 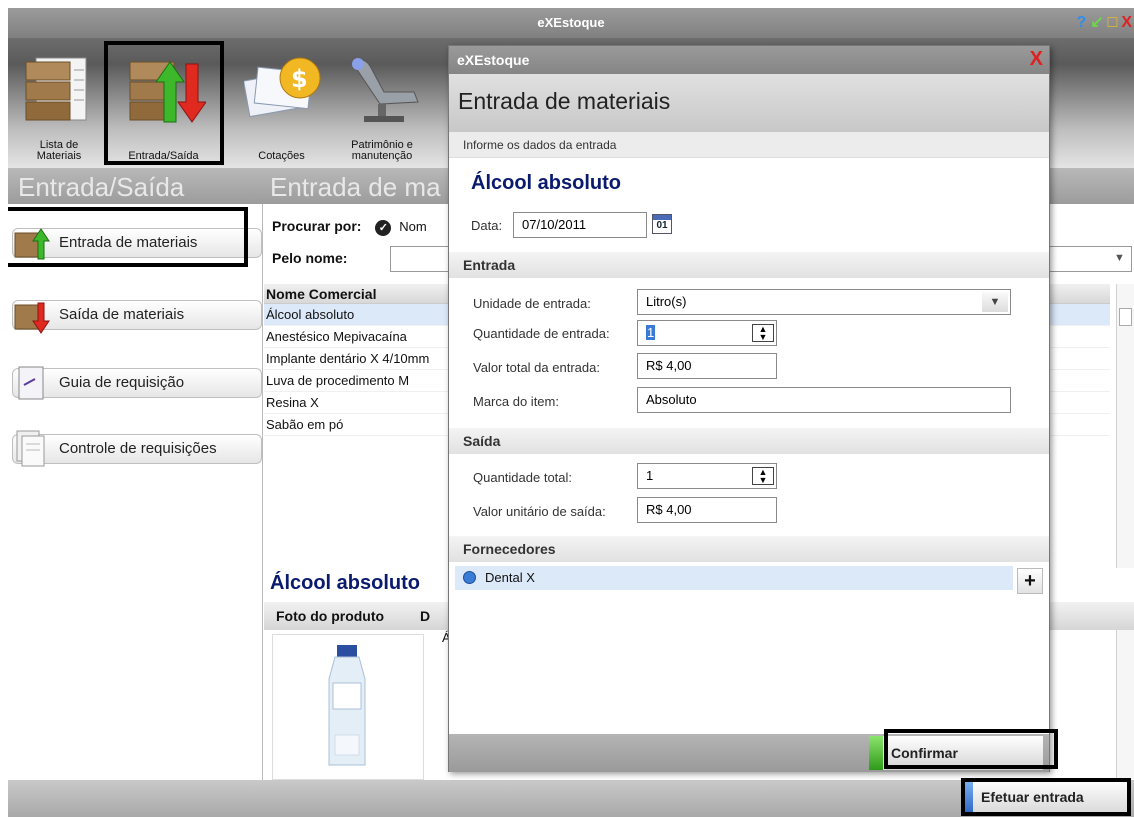 I want to click on calendar-day: 01, so click(x=662, y=225).